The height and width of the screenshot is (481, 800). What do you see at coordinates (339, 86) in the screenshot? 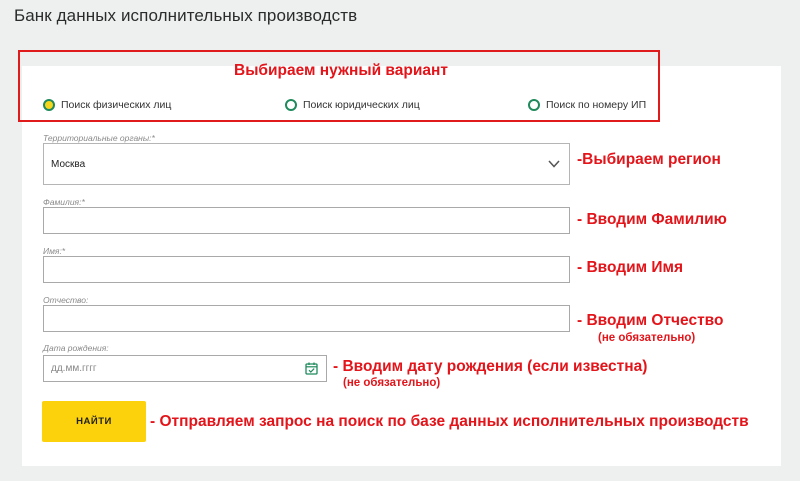
I see `annotation-highlight-box` at bounding box center [339, 86].